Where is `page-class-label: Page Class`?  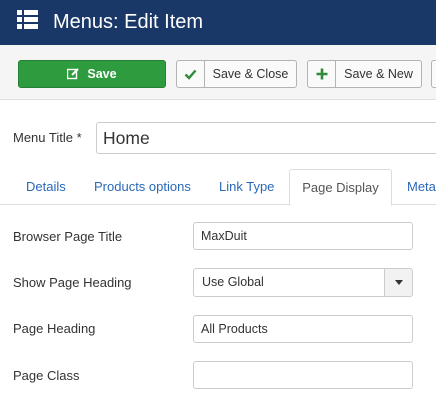
page-class-label: Page Class is located at coordinates (46, 375).